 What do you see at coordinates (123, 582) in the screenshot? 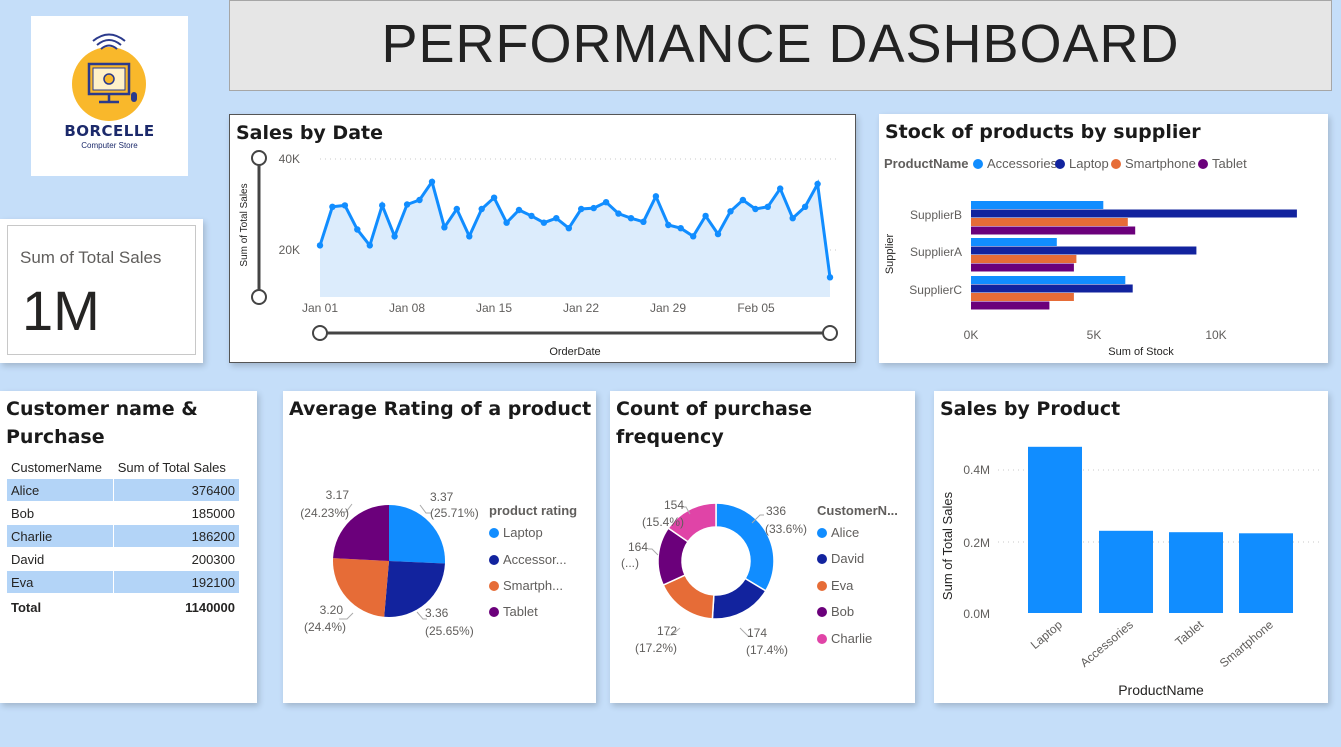
I see `table-row: Eva 192100` at bounding box center [123, 582].